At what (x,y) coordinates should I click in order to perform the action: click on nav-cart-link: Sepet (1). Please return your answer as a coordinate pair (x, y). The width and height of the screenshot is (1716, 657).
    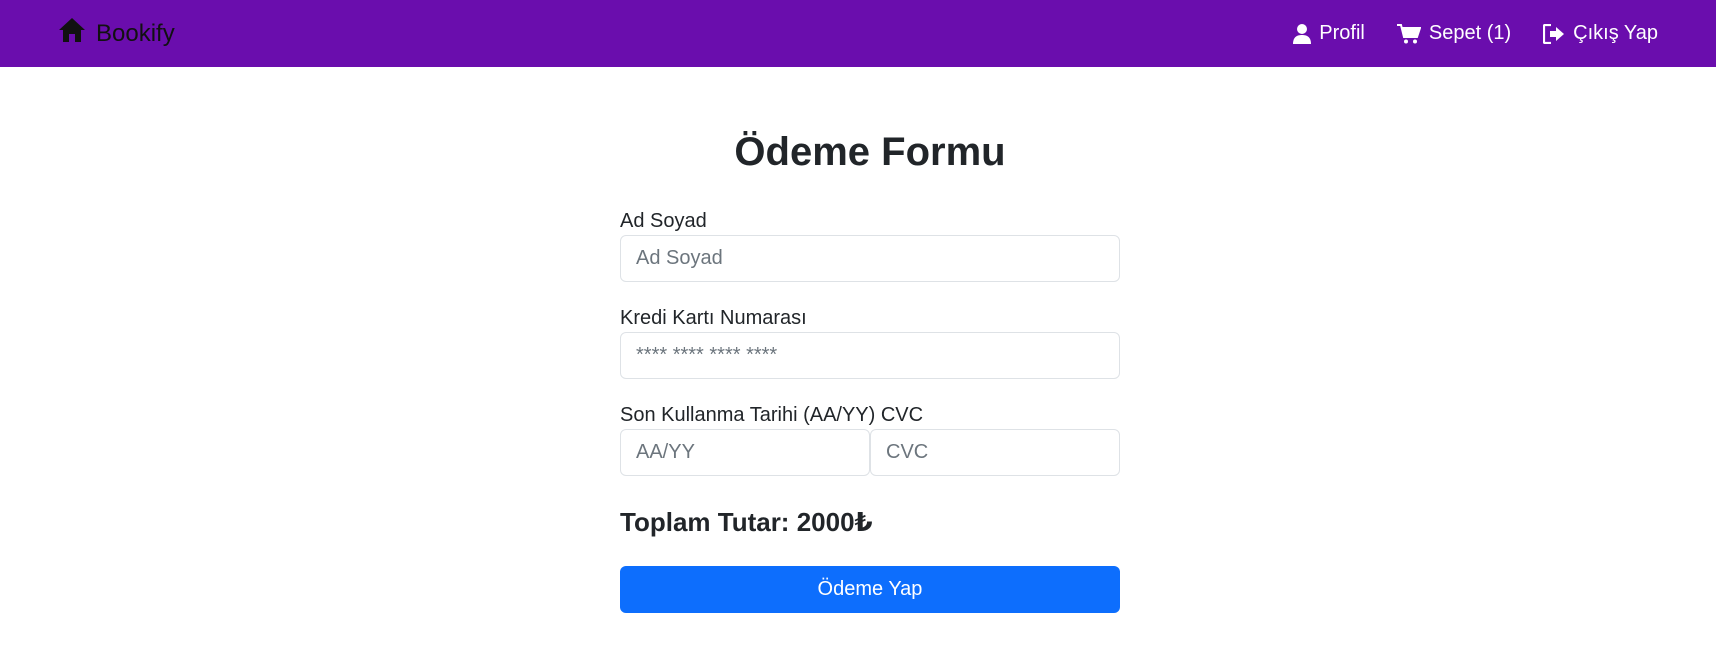
    Looking at the image, I should click on (1454, 33).